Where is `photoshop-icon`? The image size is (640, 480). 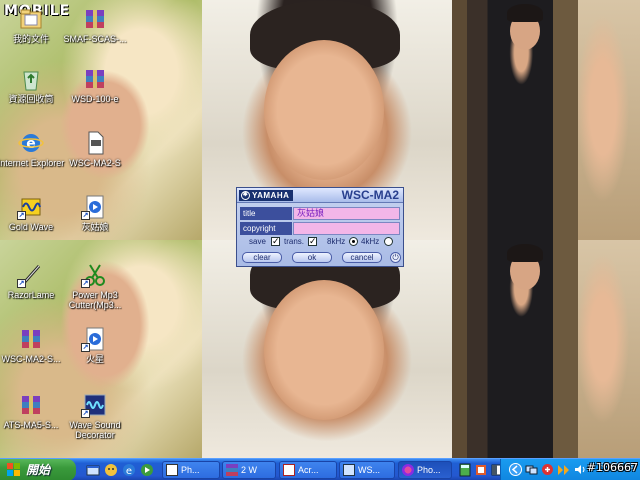 photoshop-icon is located at coordinates (172, 470).